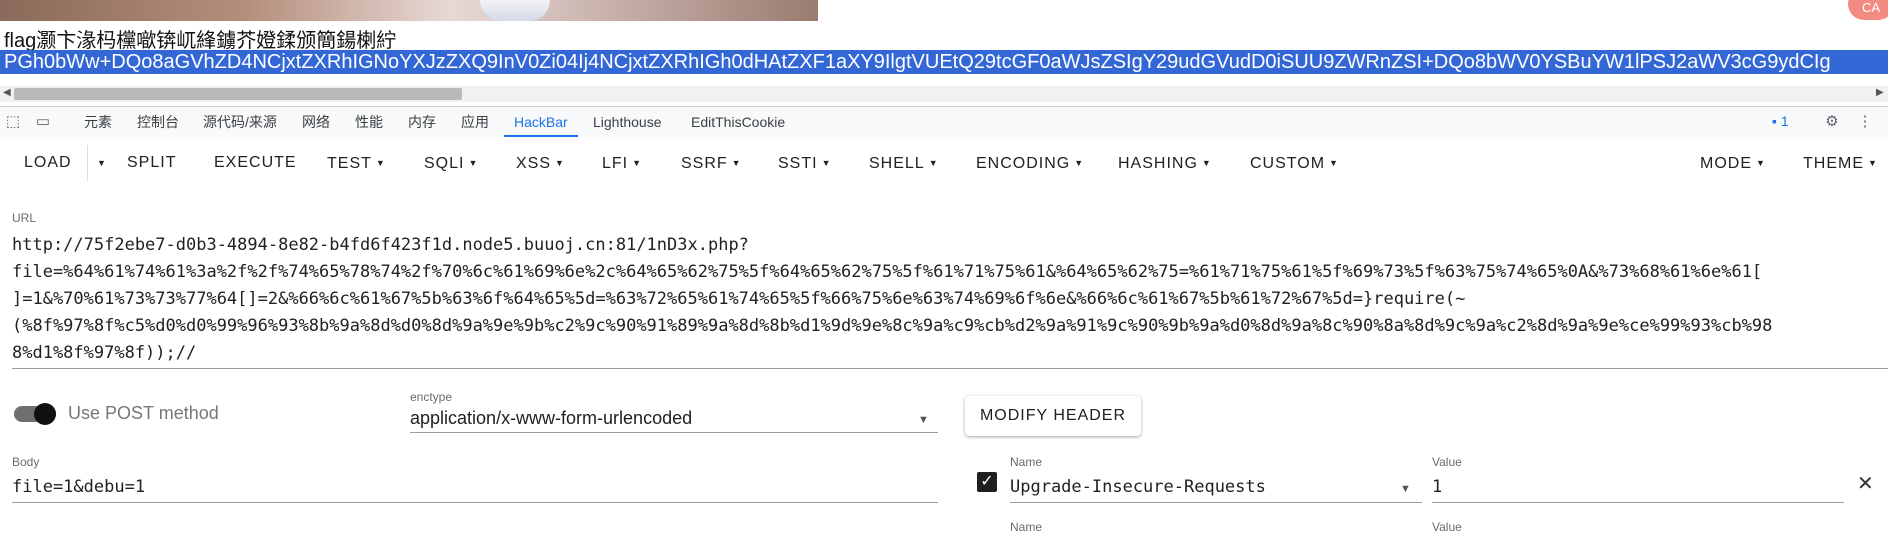 The image size is (1888, 534). What do you see at coordinates (674, 432) in the screenshot?
I see `enctype-underline` at bounding box center [674, 432].